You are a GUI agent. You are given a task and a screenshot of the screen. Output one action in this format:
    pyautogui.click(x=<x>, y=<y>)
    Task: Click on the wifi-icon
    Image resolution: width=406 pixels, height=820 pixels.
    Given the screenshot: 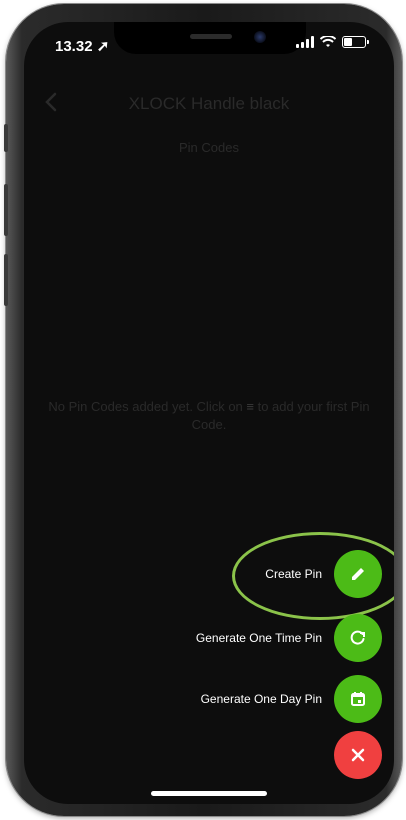 What is the action you would take?
    pyautogui.click(x=328, y=41)
    